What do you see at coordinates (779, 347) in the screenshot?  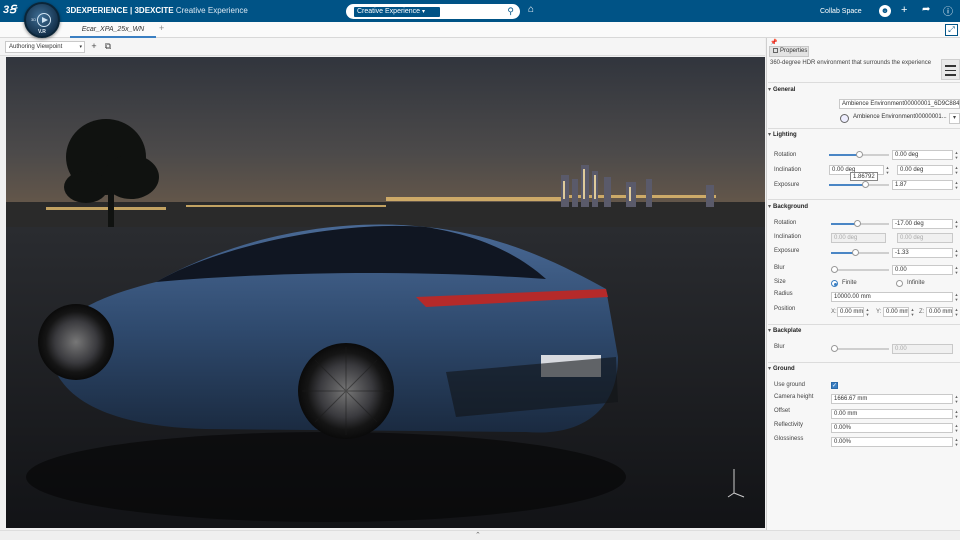 I see `backplate-blur-label: Blur` at bounding box center [779, 347].